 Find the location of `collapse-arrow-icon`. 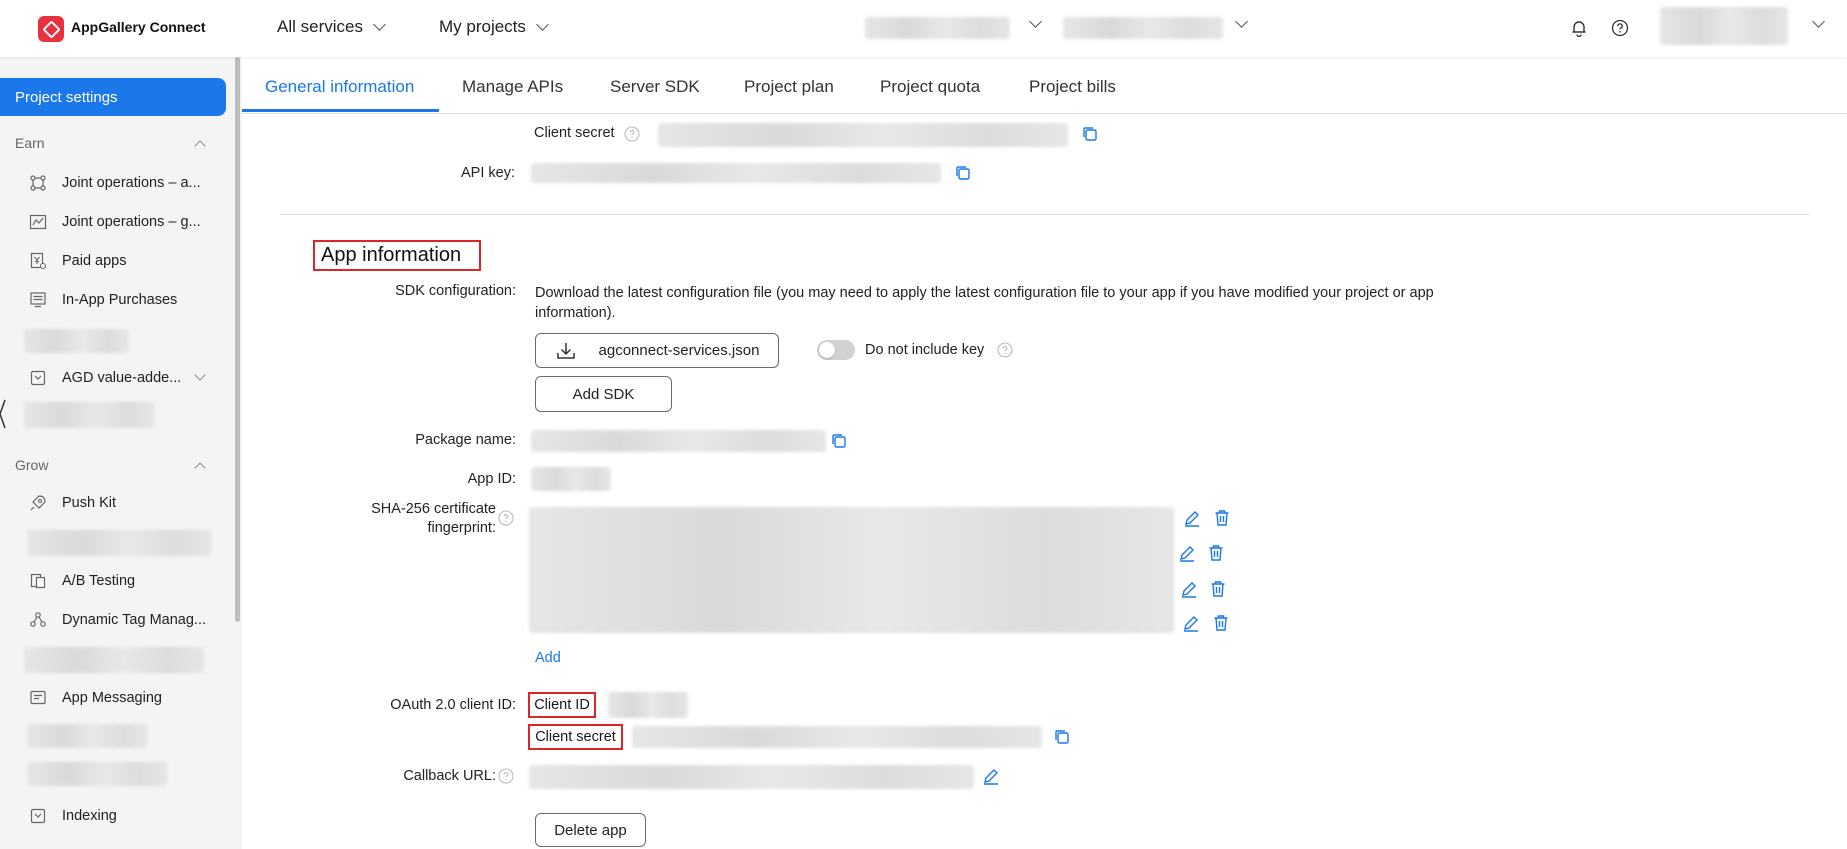

collapse-arrow-icon is located at coordinates (3, 414).